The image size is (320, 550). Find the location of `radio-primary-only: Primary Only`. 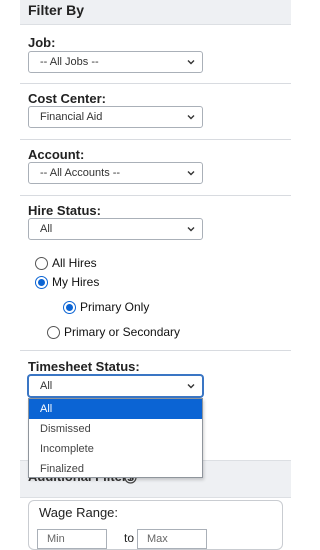

radio-primary-only: Primary Only is located at coordinates (106, 307).